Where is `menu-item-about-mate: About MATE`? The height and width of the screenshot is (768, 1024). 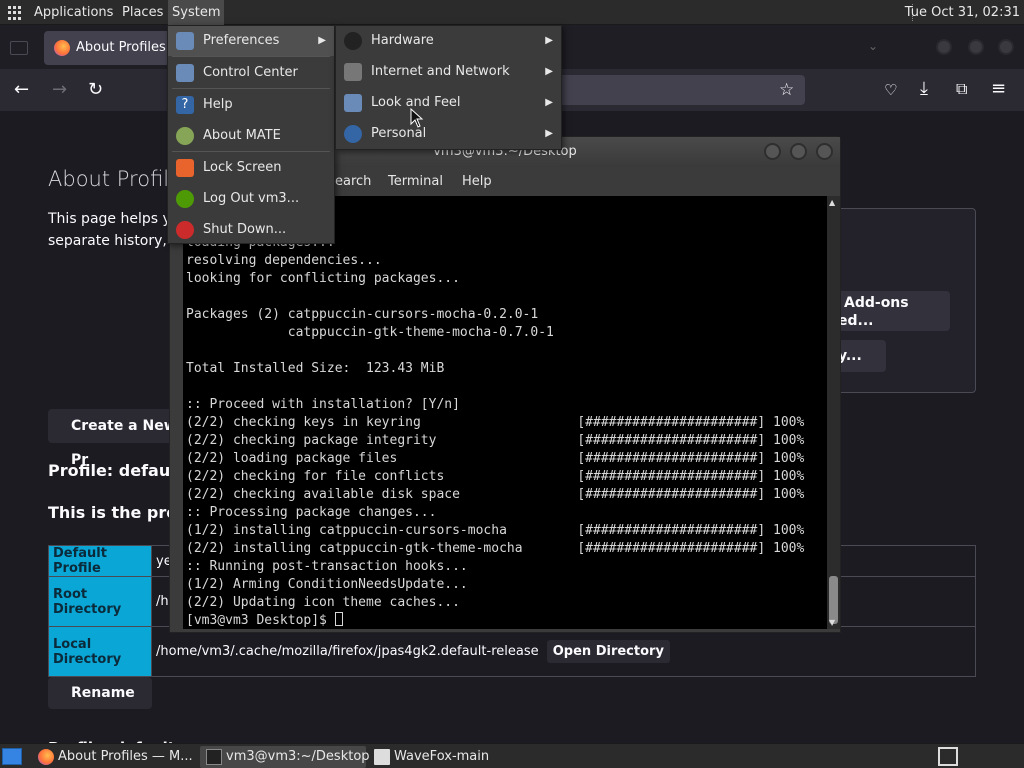 menu-item-about-mate: About MATE is located at coordinates (251, 136).